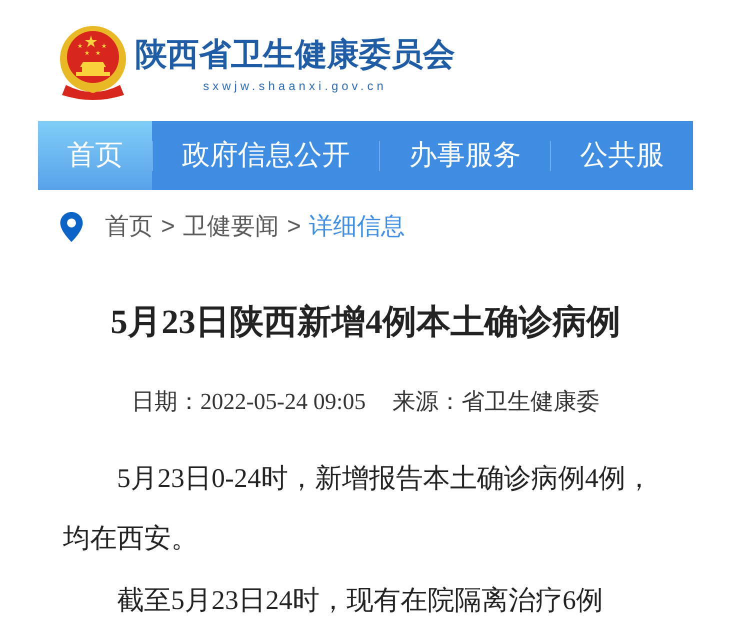 This screenshot has height=618, width=731. Describe the element at coordinates (71, 227) in the screenshot. I see `location-pin-icon` at that location.